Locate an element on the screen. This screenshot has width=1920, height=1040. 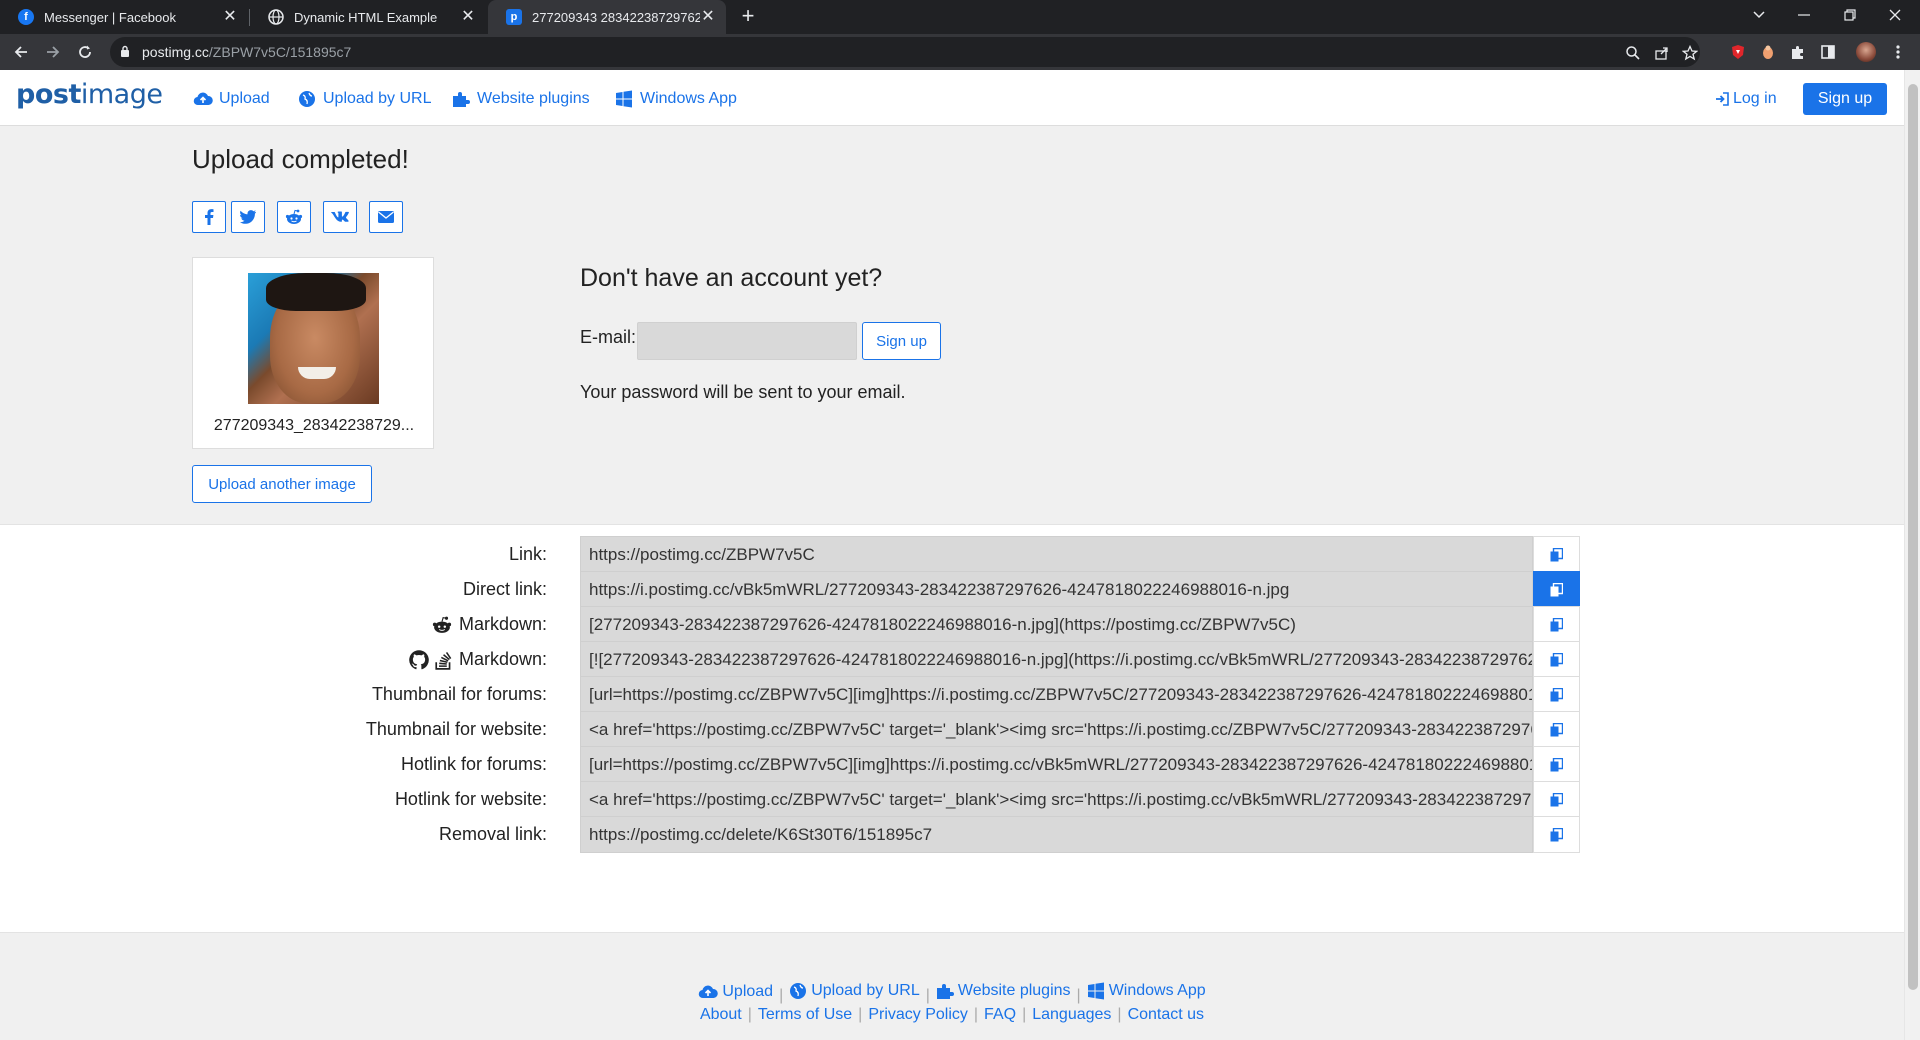
footer-terms-link: Terms of Use is located at coordinates (805, 1015).